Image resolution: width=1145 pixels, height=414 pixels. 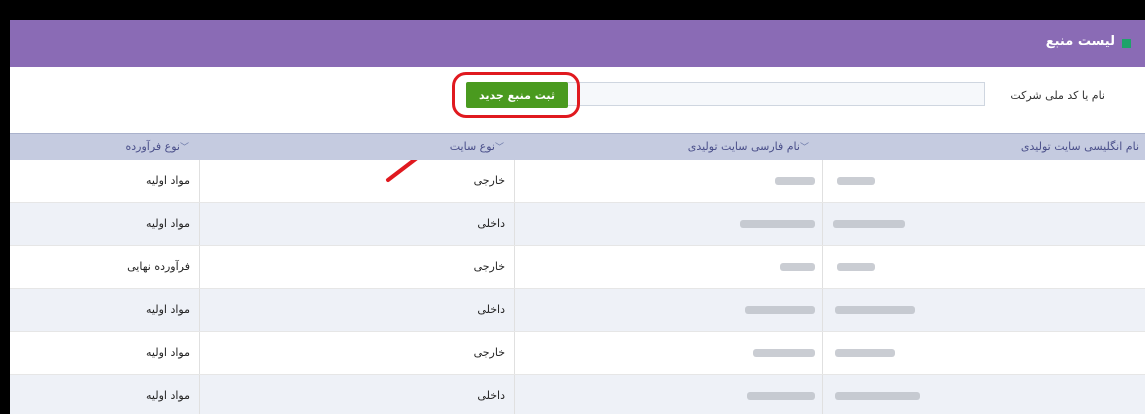 What do you see at coordinates (577, 43) in the screenshot?
I see `panel-header: لیست منبع` at bounding box center [577, 43].